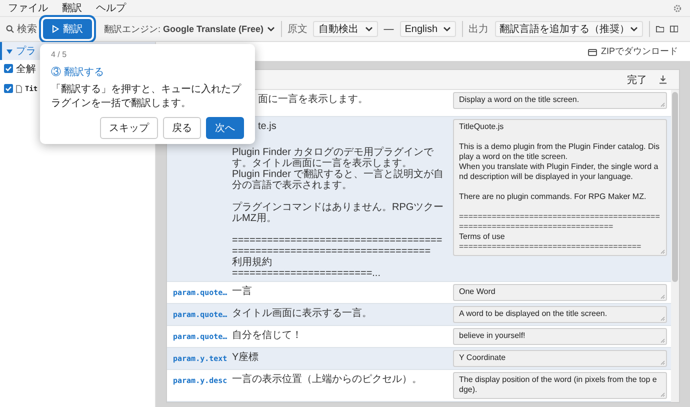  What do you see at coordinates (592, 52) in the screenshot?
I see `archive-icon` at bounding box center [592, 52].